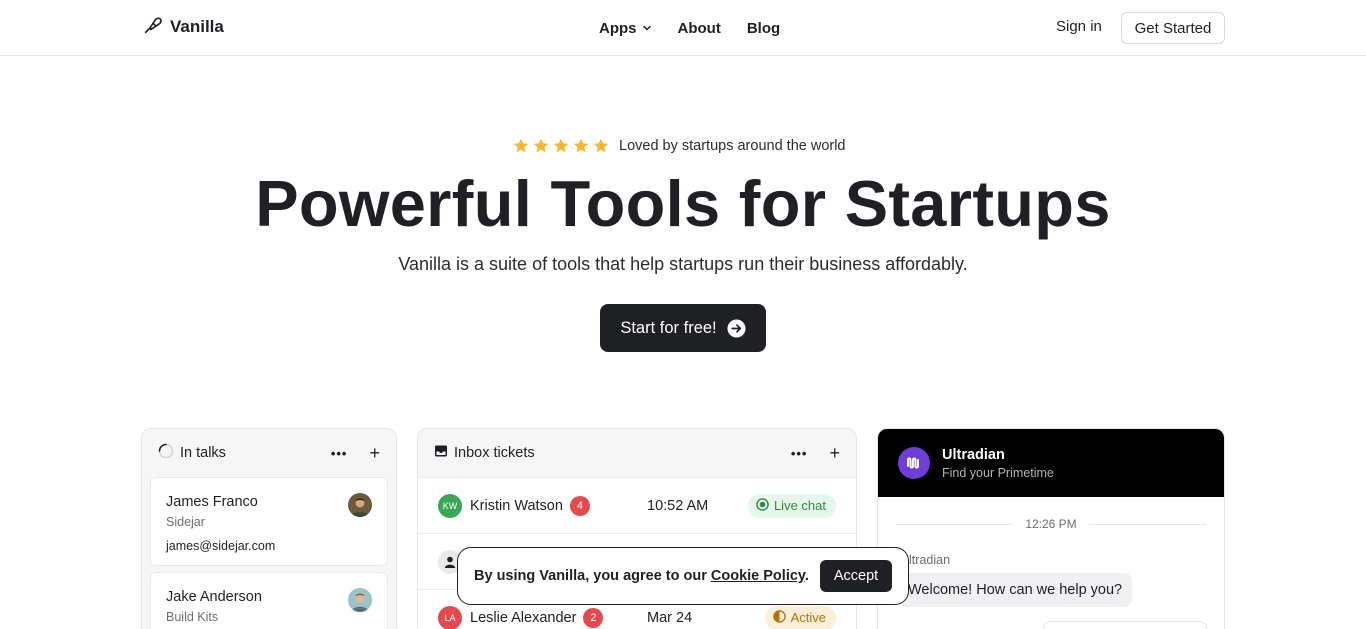  Describe the element at coordinates (763, 28) in the screenshot. I see `nav-blog: Blog` at that location.